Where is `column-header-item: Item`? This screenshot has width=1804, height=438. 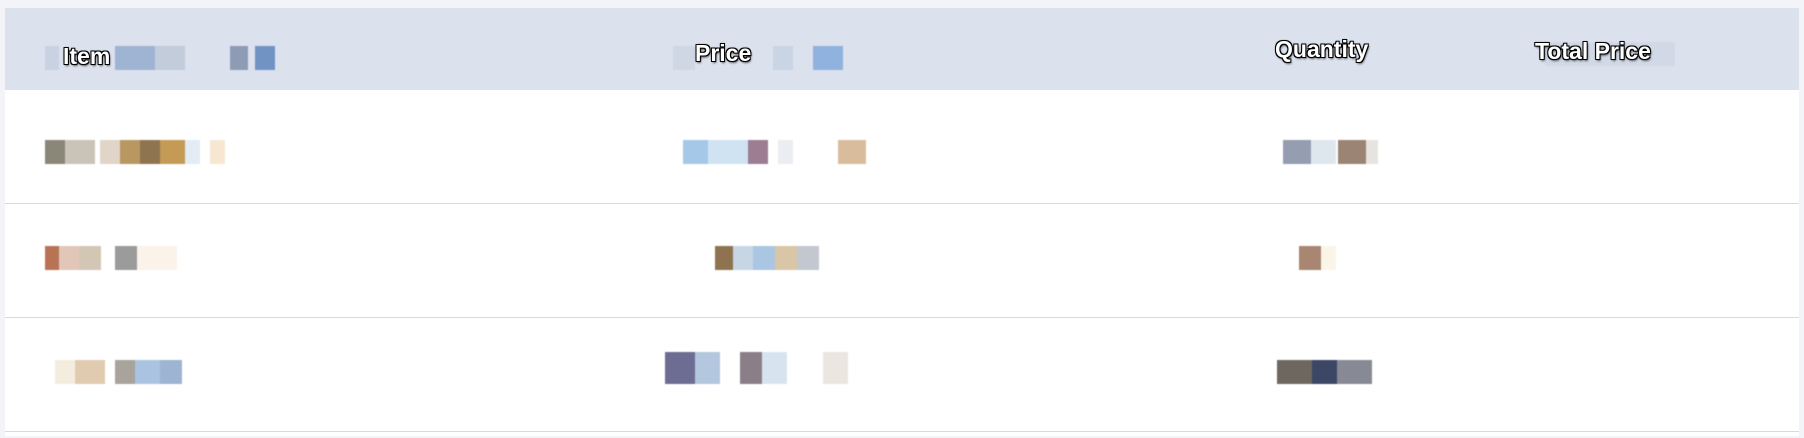 column-header-item: Item is located at coordinates (86, 56).